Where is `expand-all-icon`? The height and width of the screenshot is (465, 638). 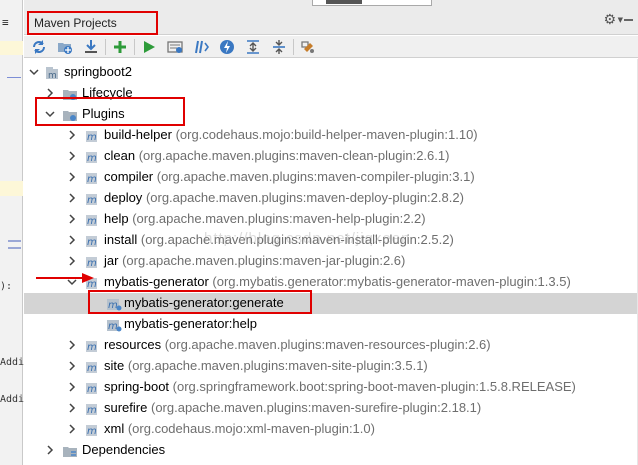 expand-all-icon is located at coordinates (253, 47).